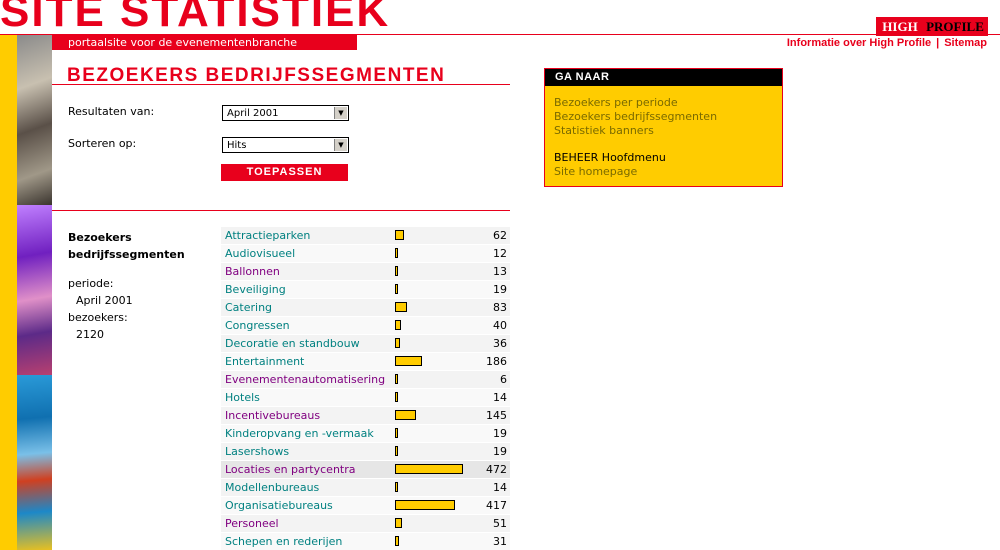 This screenshot has width=1000, height=550. I want to click on logo-text-profile: PROFILE, so click(955, 26).